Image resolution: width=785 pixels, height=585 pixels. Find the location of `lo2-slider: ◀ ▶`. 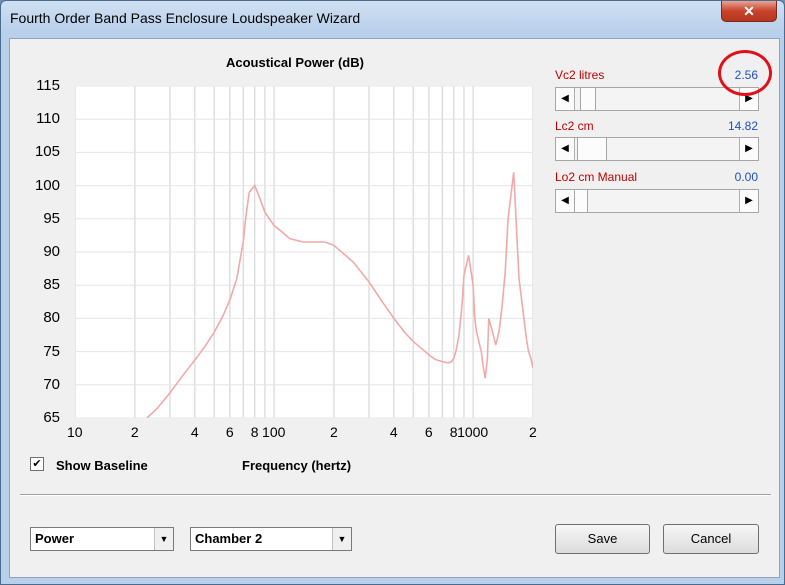

lo2-slider: ◀ ▶ is located at coordinates (657, 201).